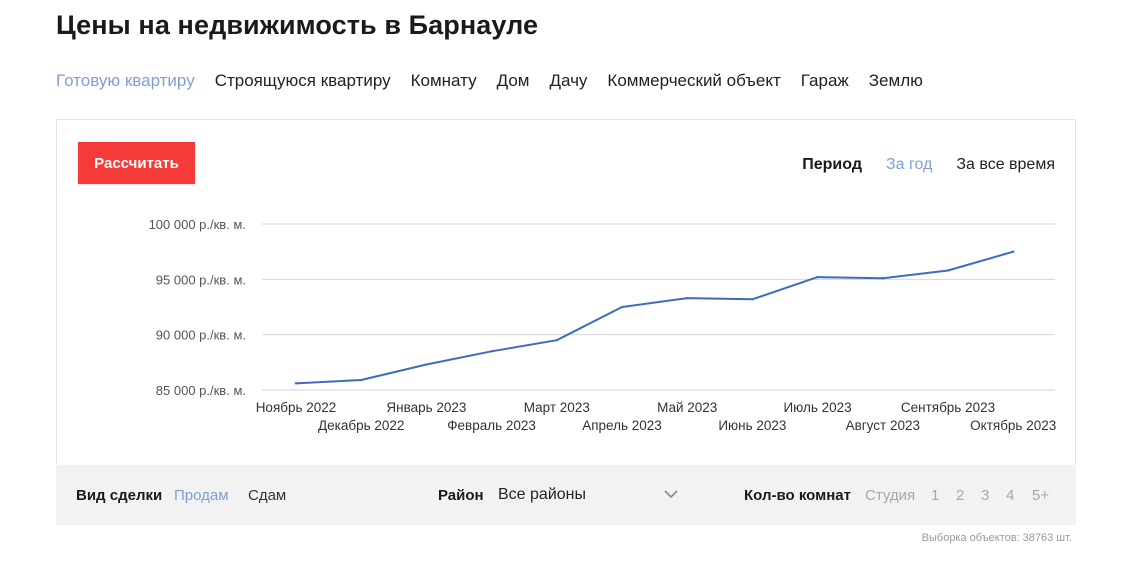  I want to click on x-tick-label: Сентябрь 2023, so click(948, 407).